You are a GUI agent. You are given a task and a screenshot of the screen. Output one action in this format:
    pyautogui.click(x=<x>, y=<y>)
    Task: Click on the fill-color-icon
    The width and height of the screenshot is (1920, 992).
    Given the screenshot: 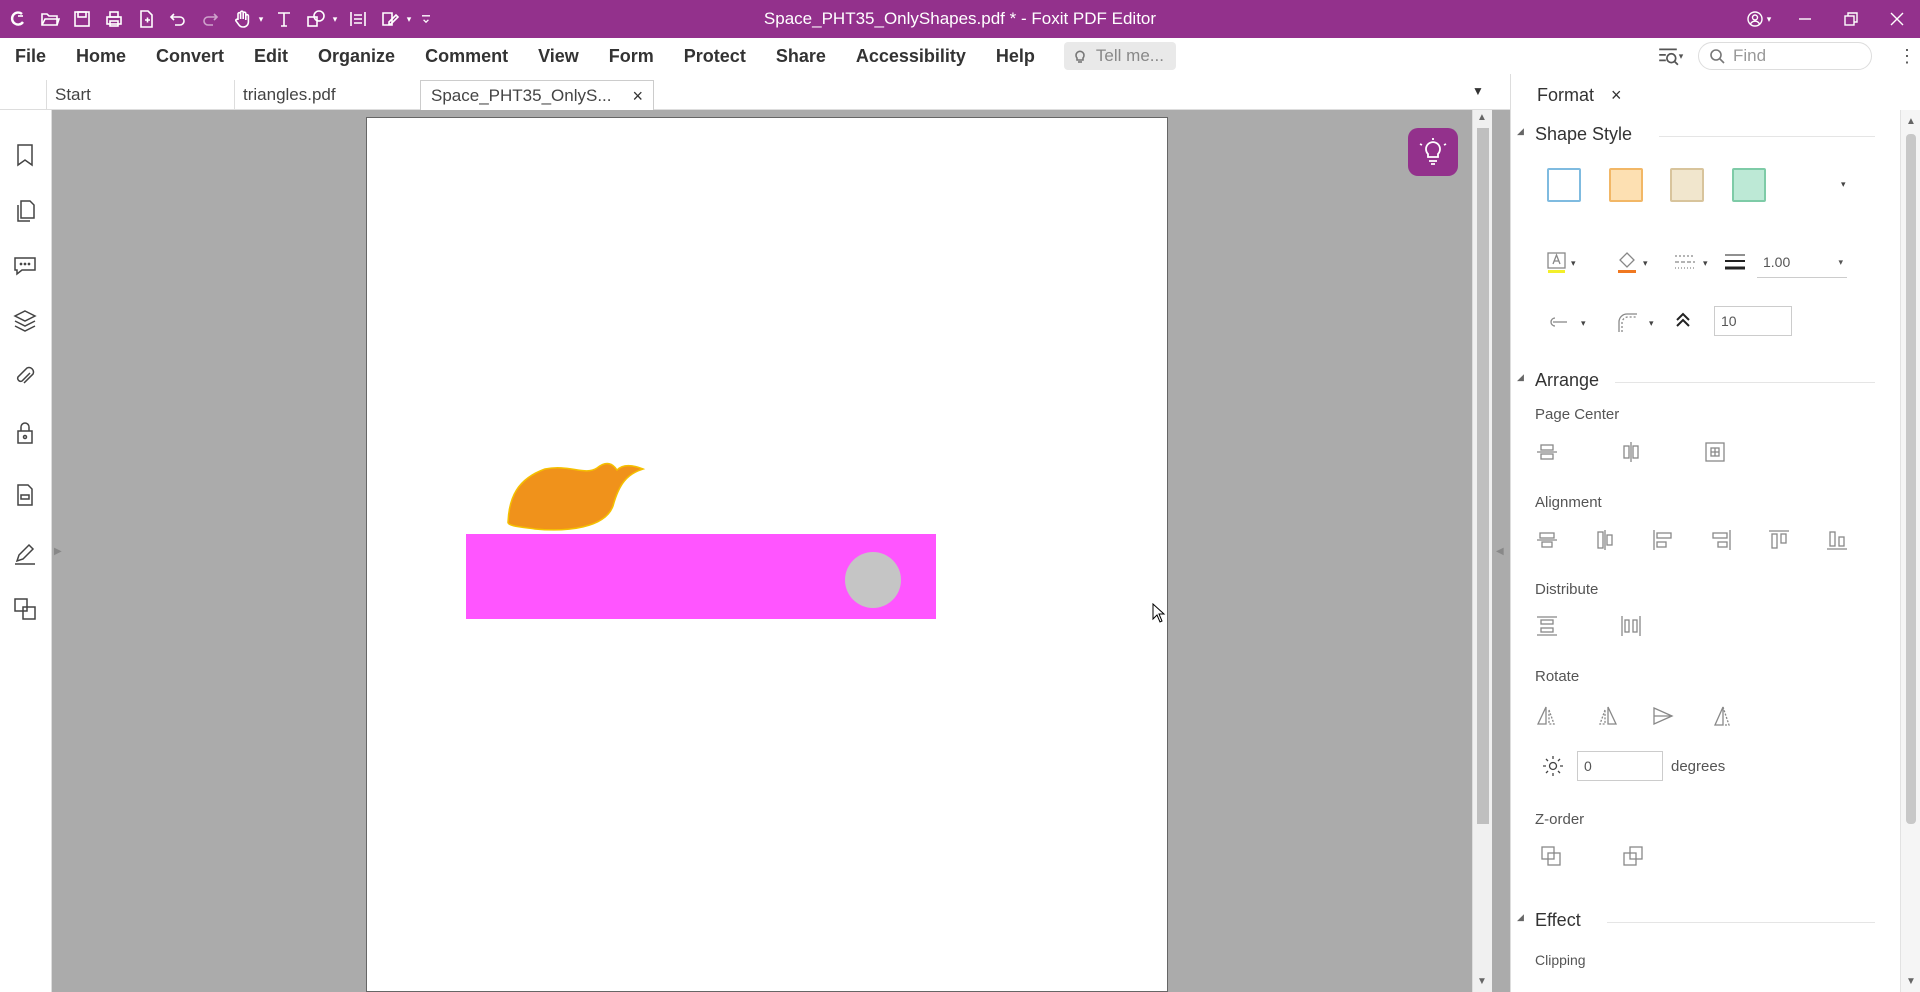 What is the action you would take?
    pyautogui.click(x=1627, y=262)
    